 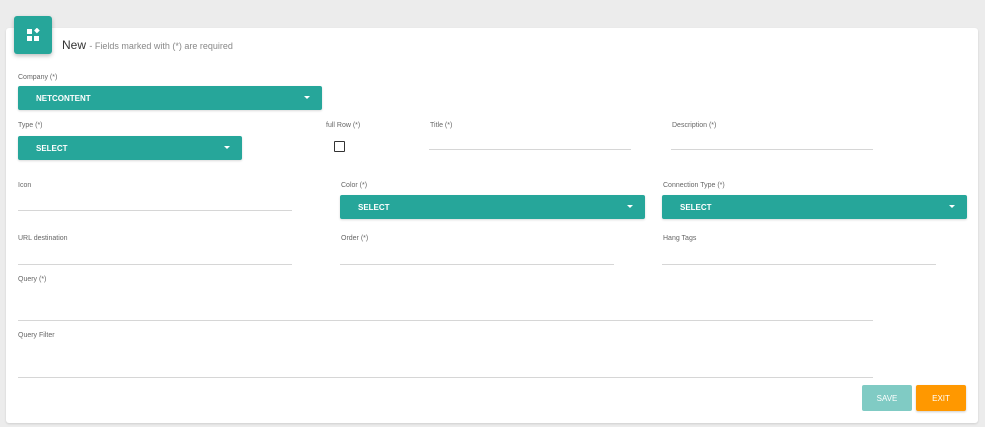 I want to click on connection-type-select-value: SELECT, so click(x=696, y=207).